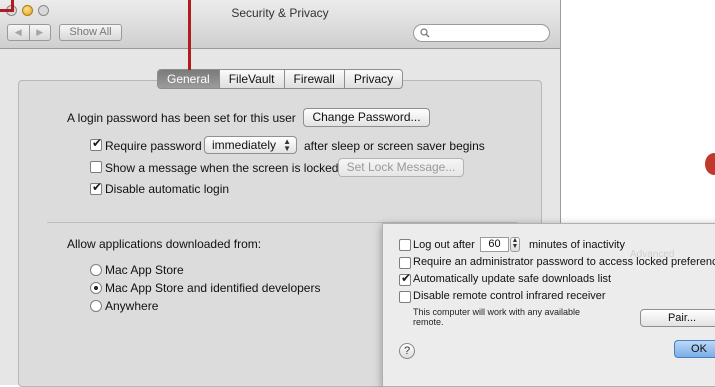 Image resolution: width=715 pixels, height=387 pixels. What do you see at coordinates (96, 167) in the screenshot?
I see `show-message-checkbox` at bounding box center [96, 167].